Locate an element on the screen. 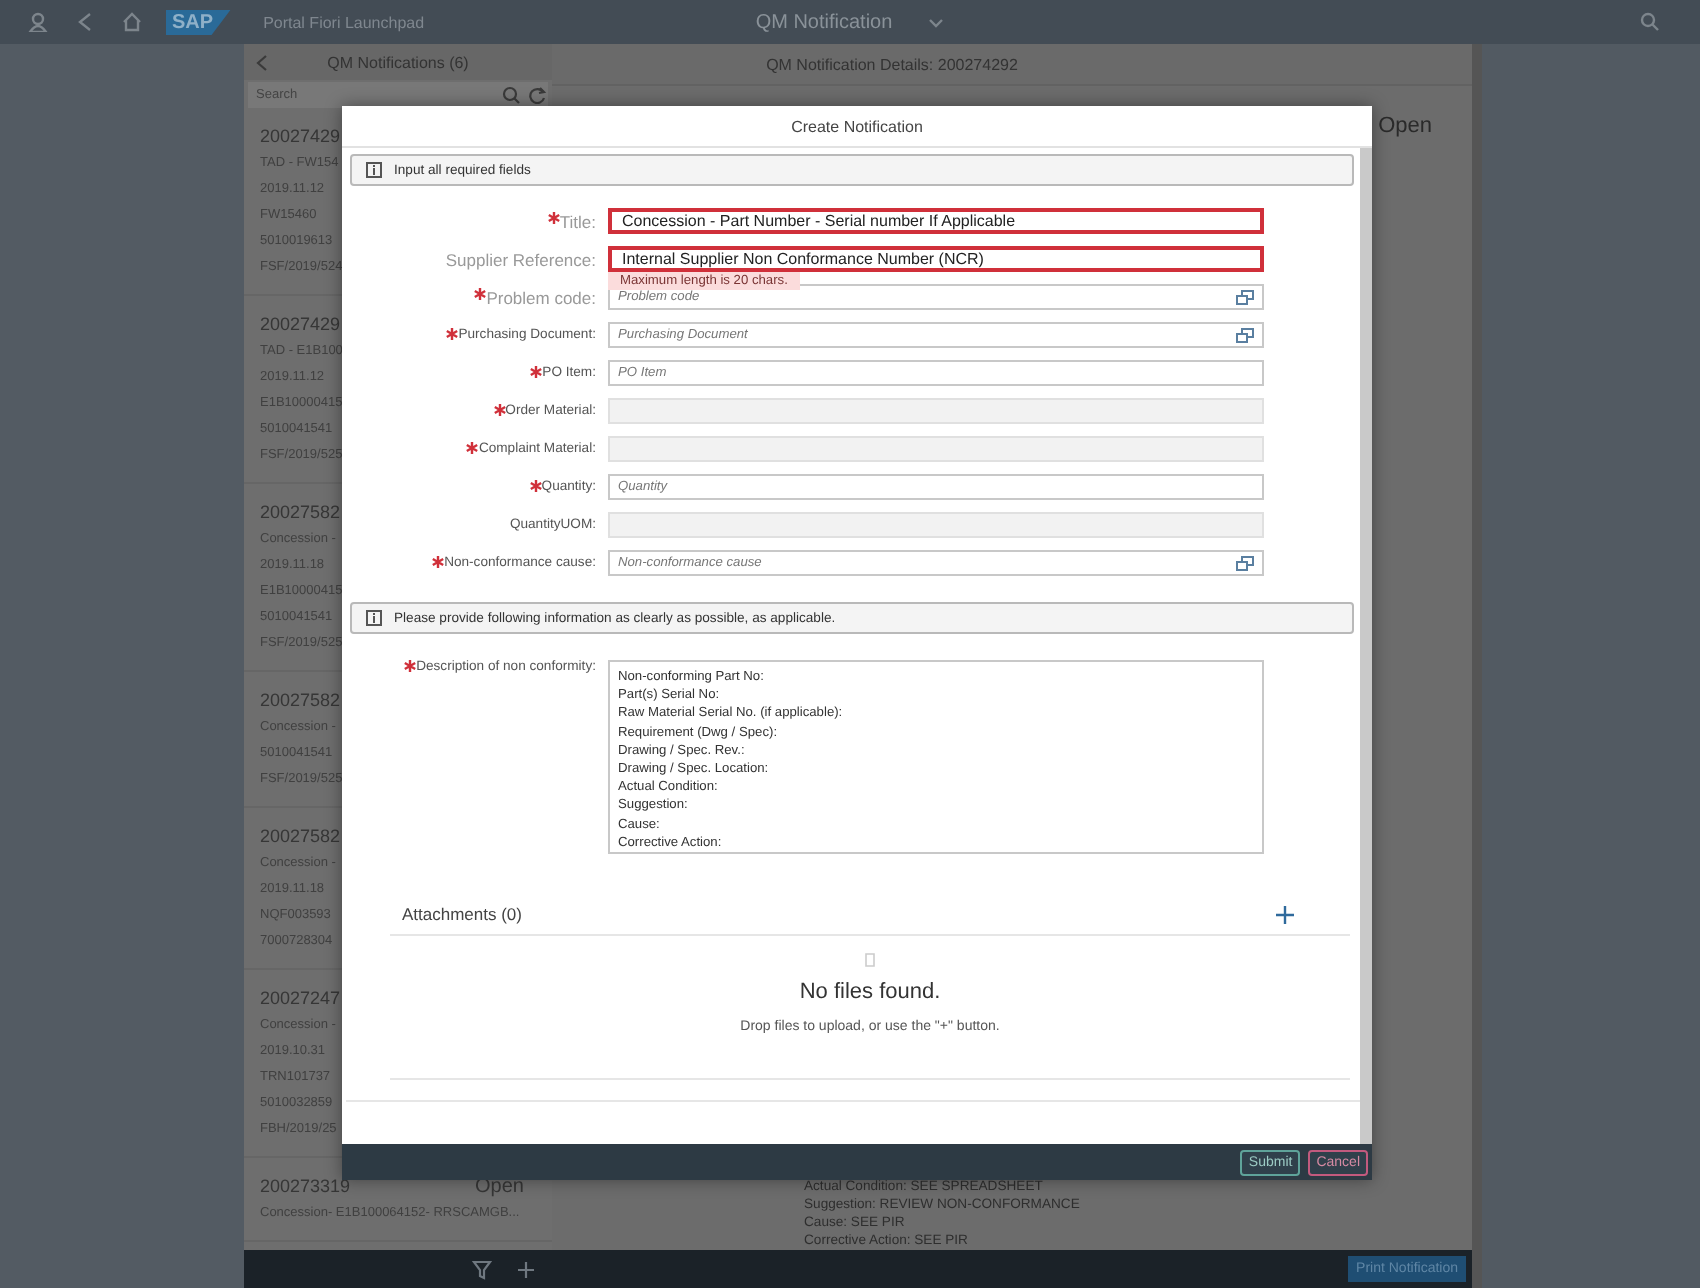 The height and width of the screenshot is (1288, 1700). user-icon is located at coordinates (38, 22).